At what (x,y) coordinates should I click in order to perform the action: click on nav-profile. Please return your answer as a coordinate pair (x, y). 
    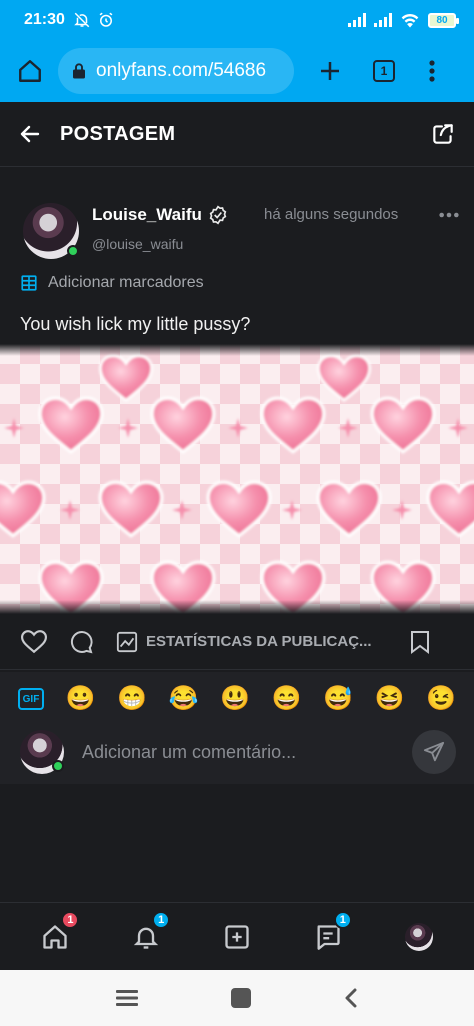
    Looking at the image, I should click on (419, 937).